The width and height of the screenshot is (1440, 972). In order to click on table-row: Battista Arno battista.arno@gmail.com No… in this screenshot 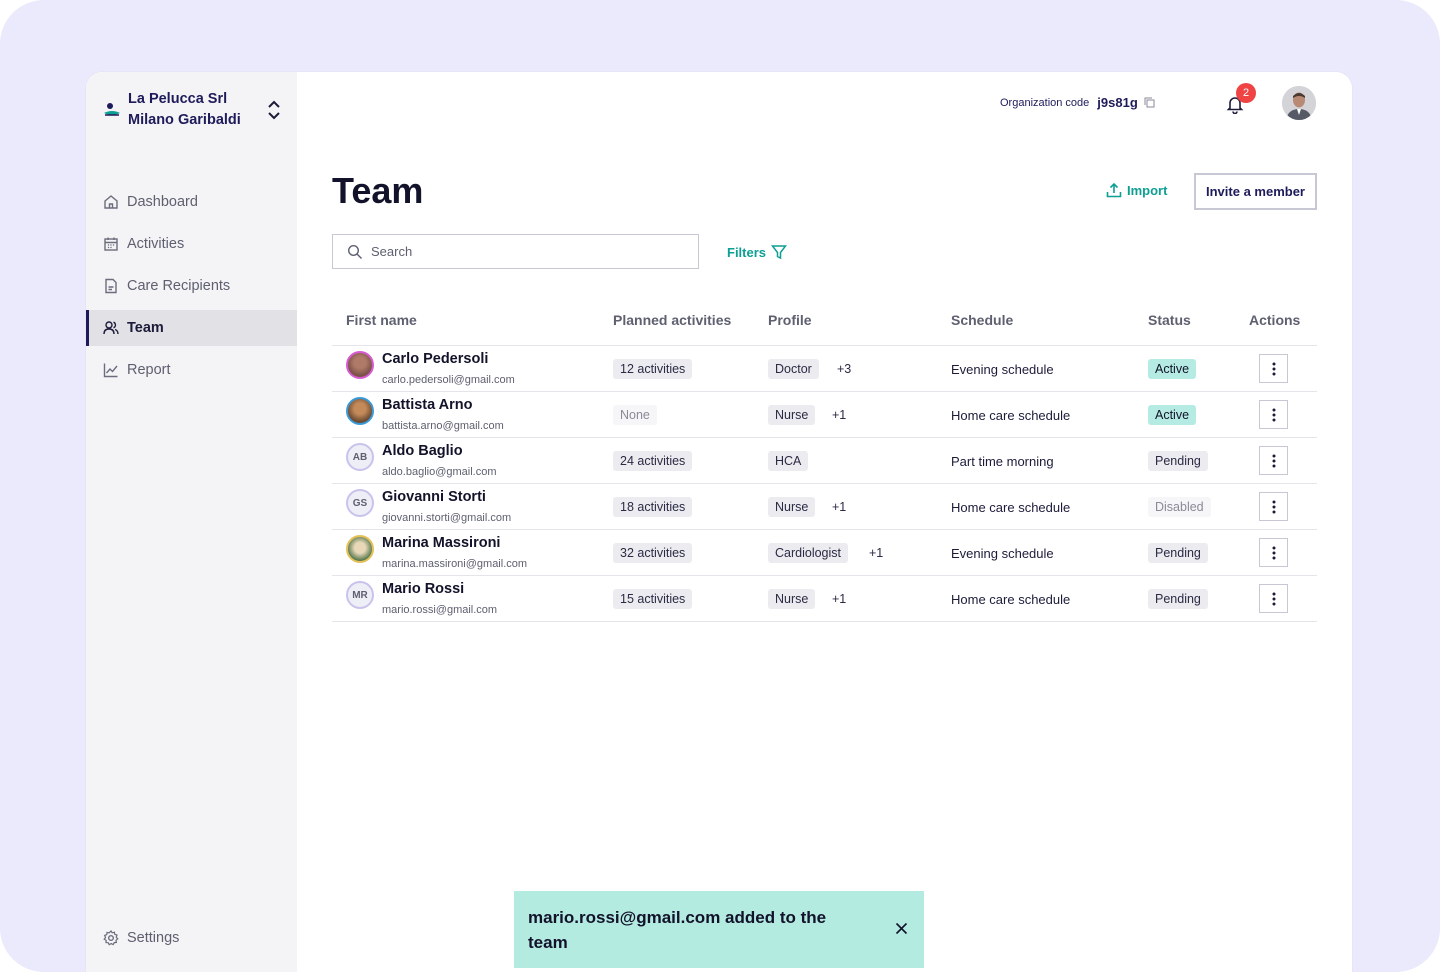, I will do `click(824, 415)`.